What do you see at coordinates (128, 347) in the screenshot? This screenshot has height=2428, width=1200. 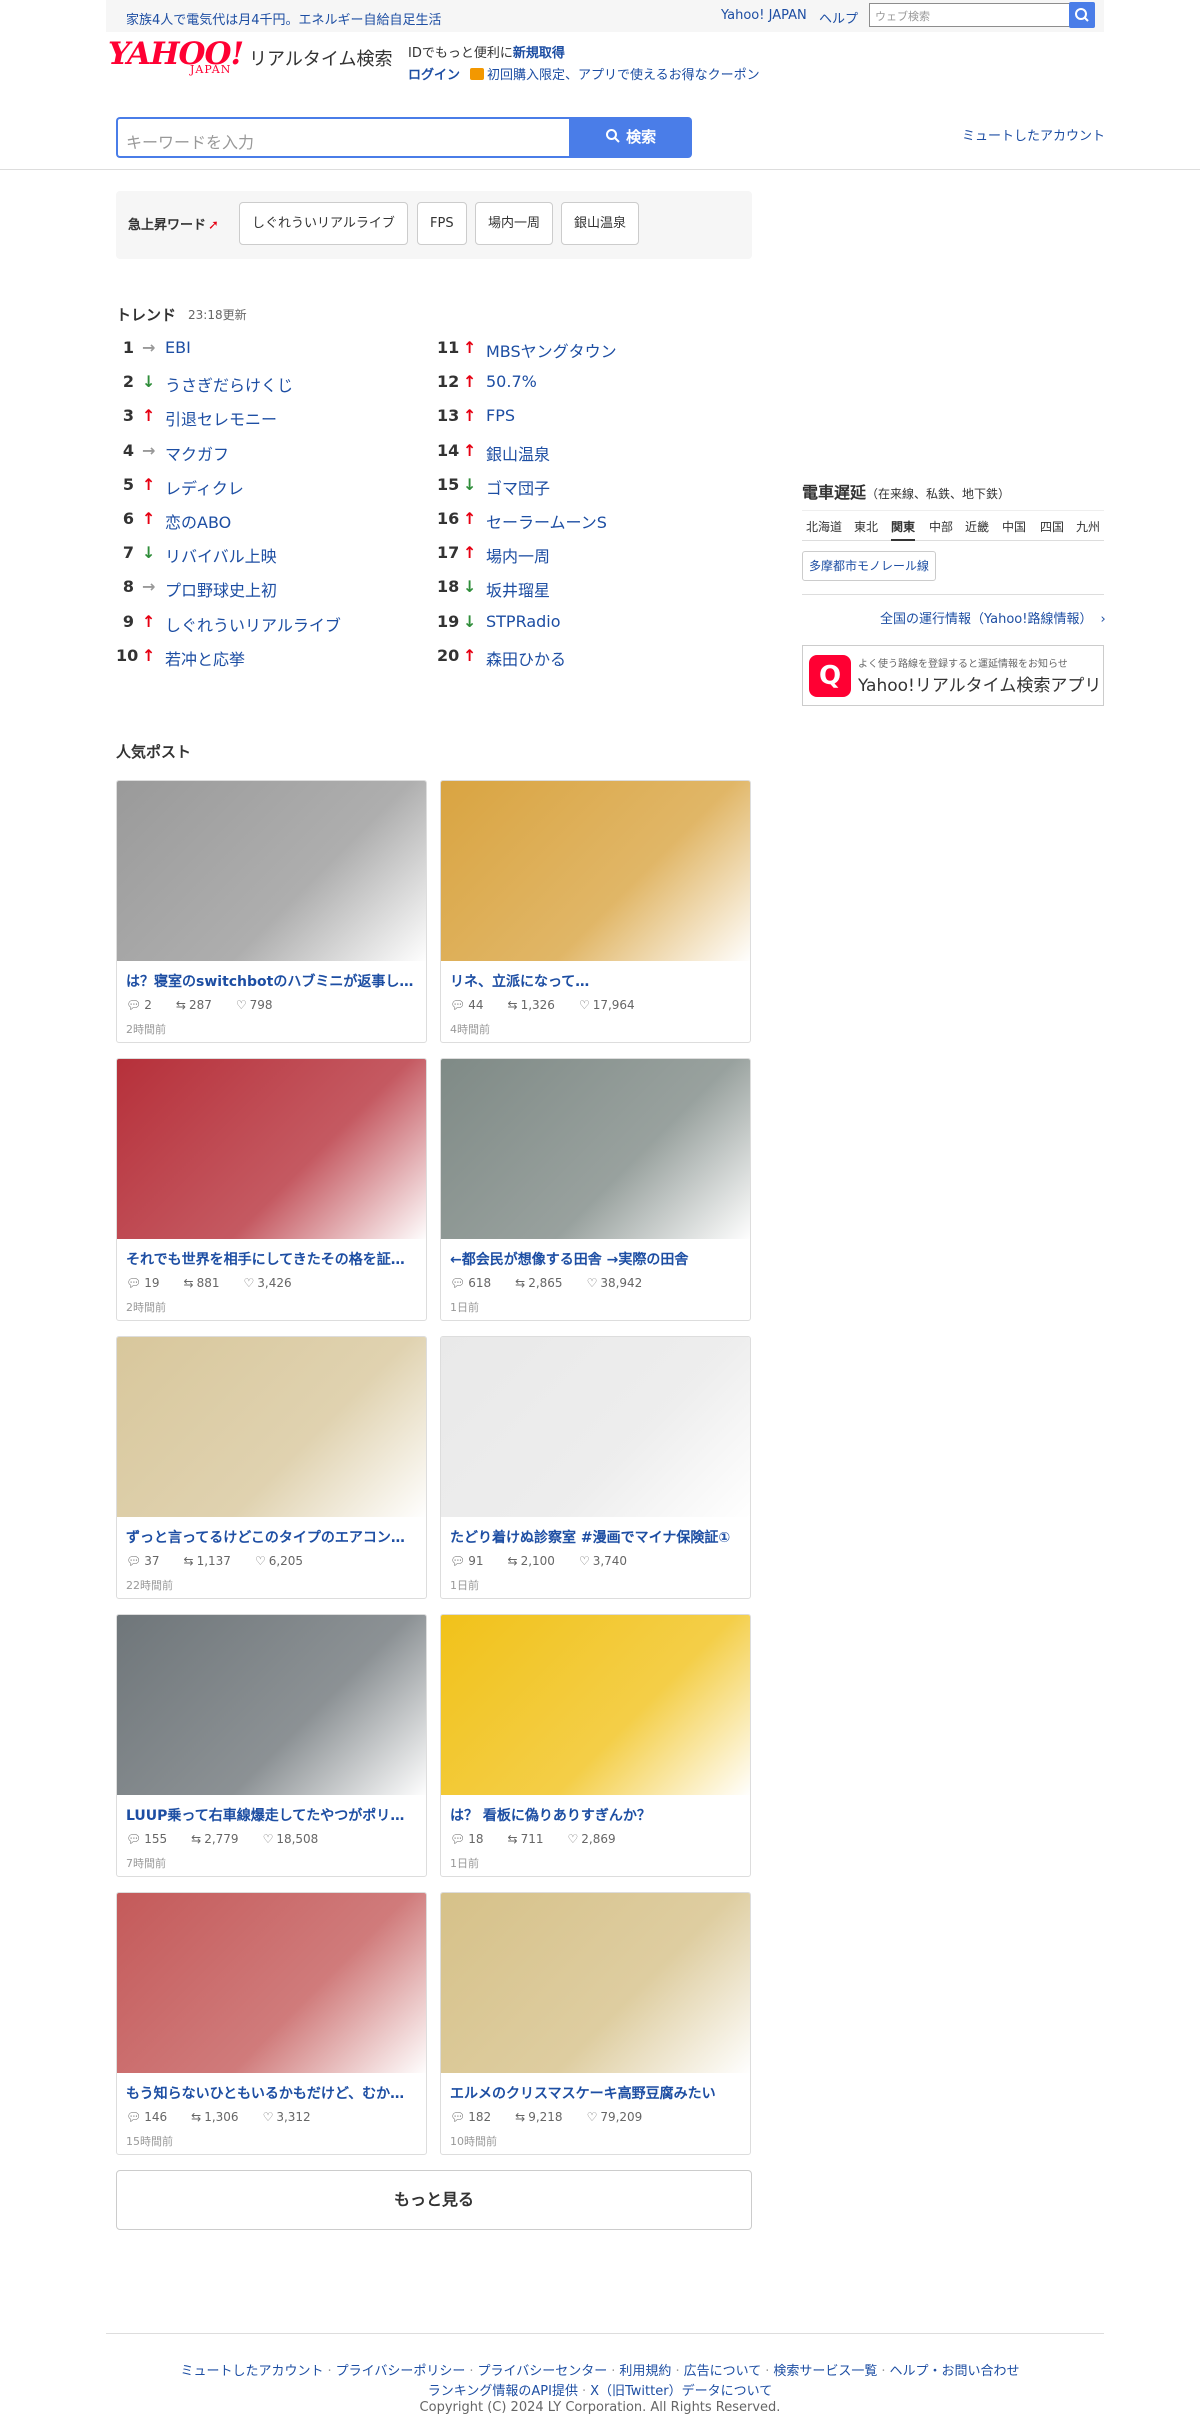 I see `trend-rank: 1` at bounding box center [128, 347].